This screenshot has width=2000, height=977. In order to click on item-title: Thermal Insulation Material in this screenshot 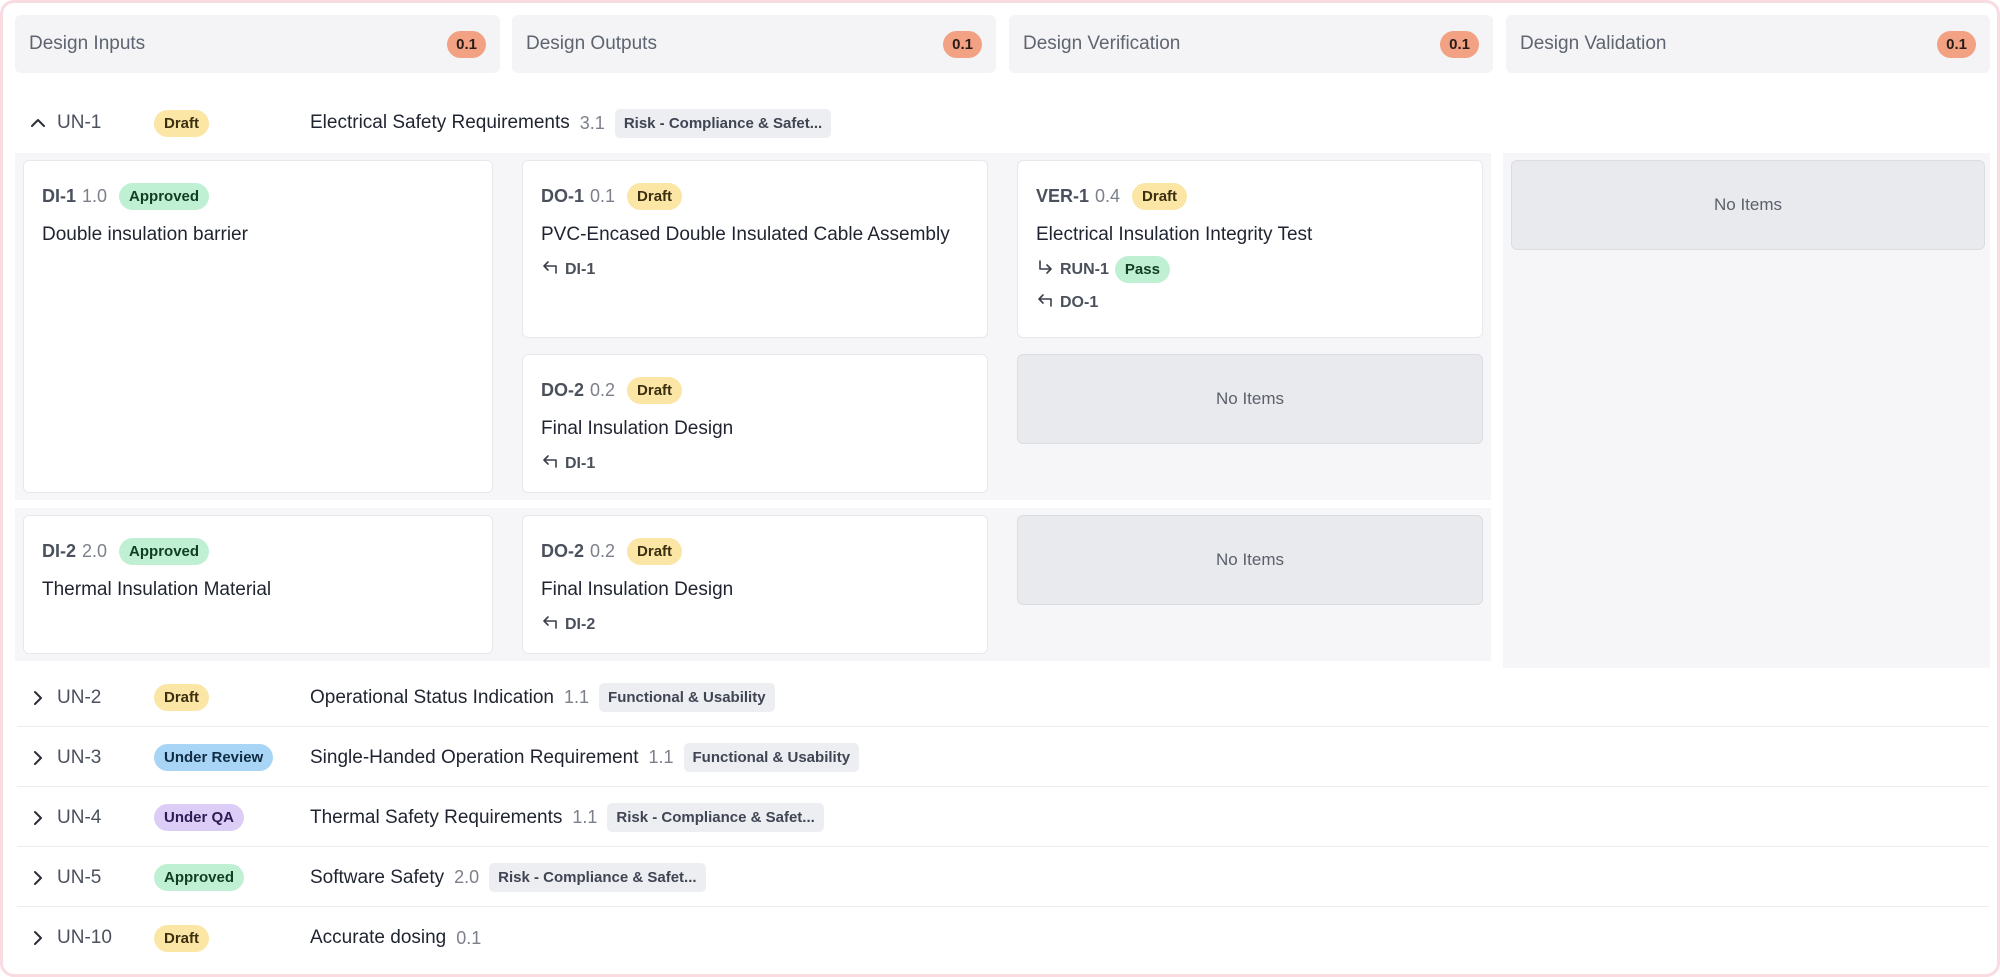, I will do `click(157, 589)`.